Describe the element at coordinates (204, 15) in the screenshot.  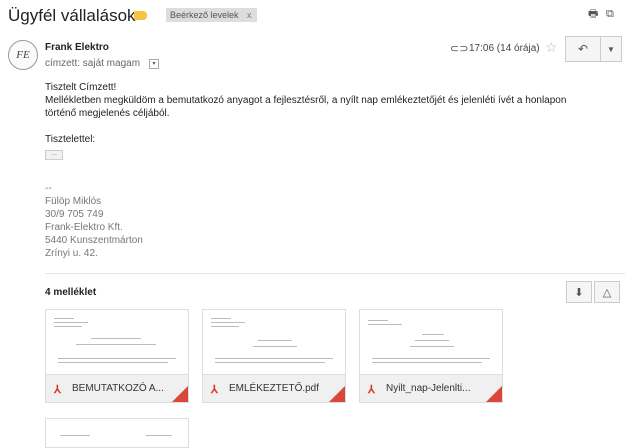
I see `inbox-label-text: Beérkező levelek` at that location.